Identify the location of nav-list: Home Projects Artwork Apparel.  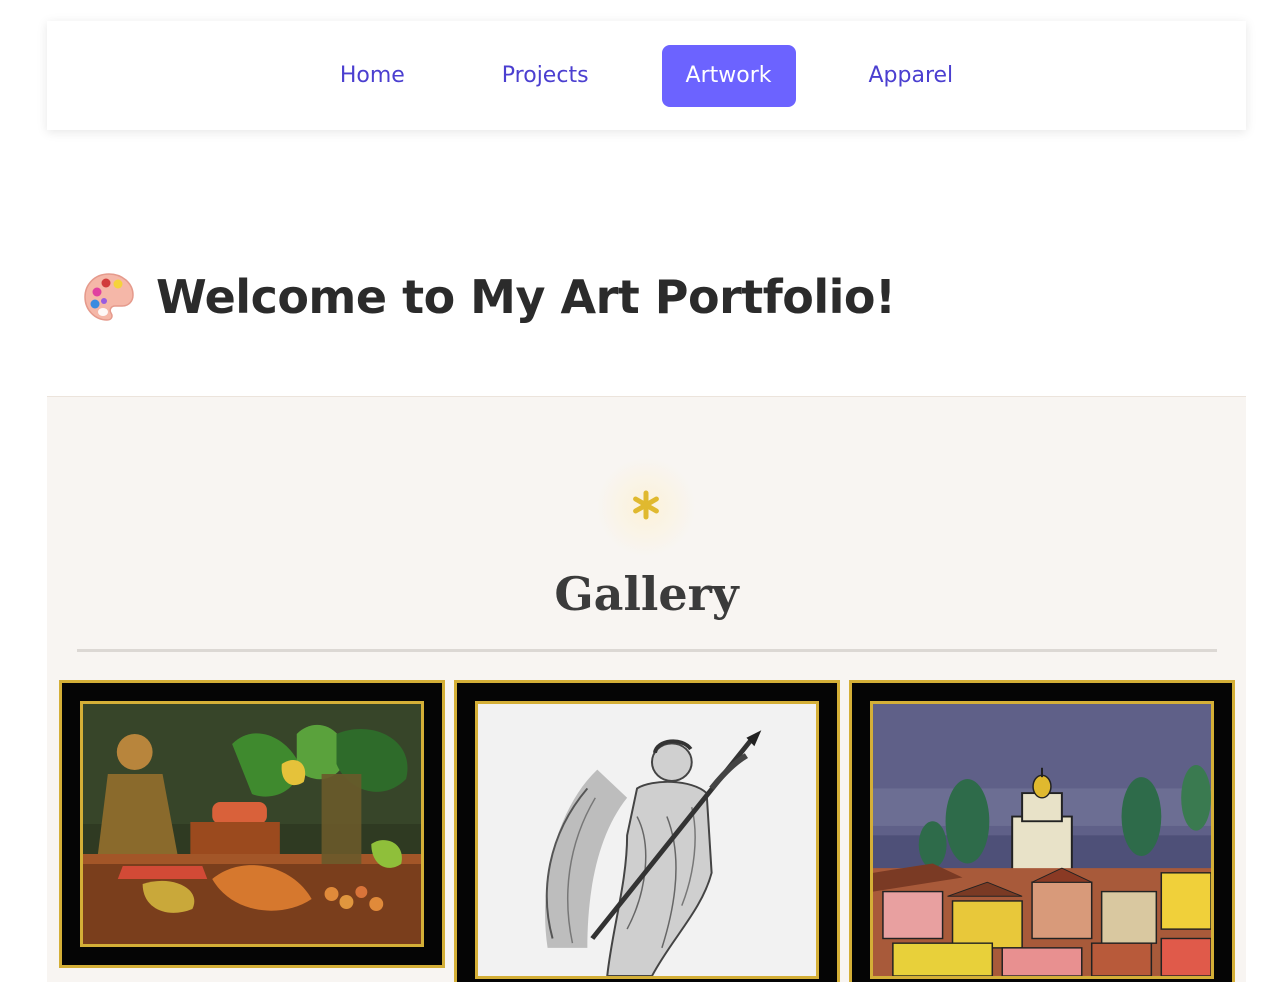
(647, 75).